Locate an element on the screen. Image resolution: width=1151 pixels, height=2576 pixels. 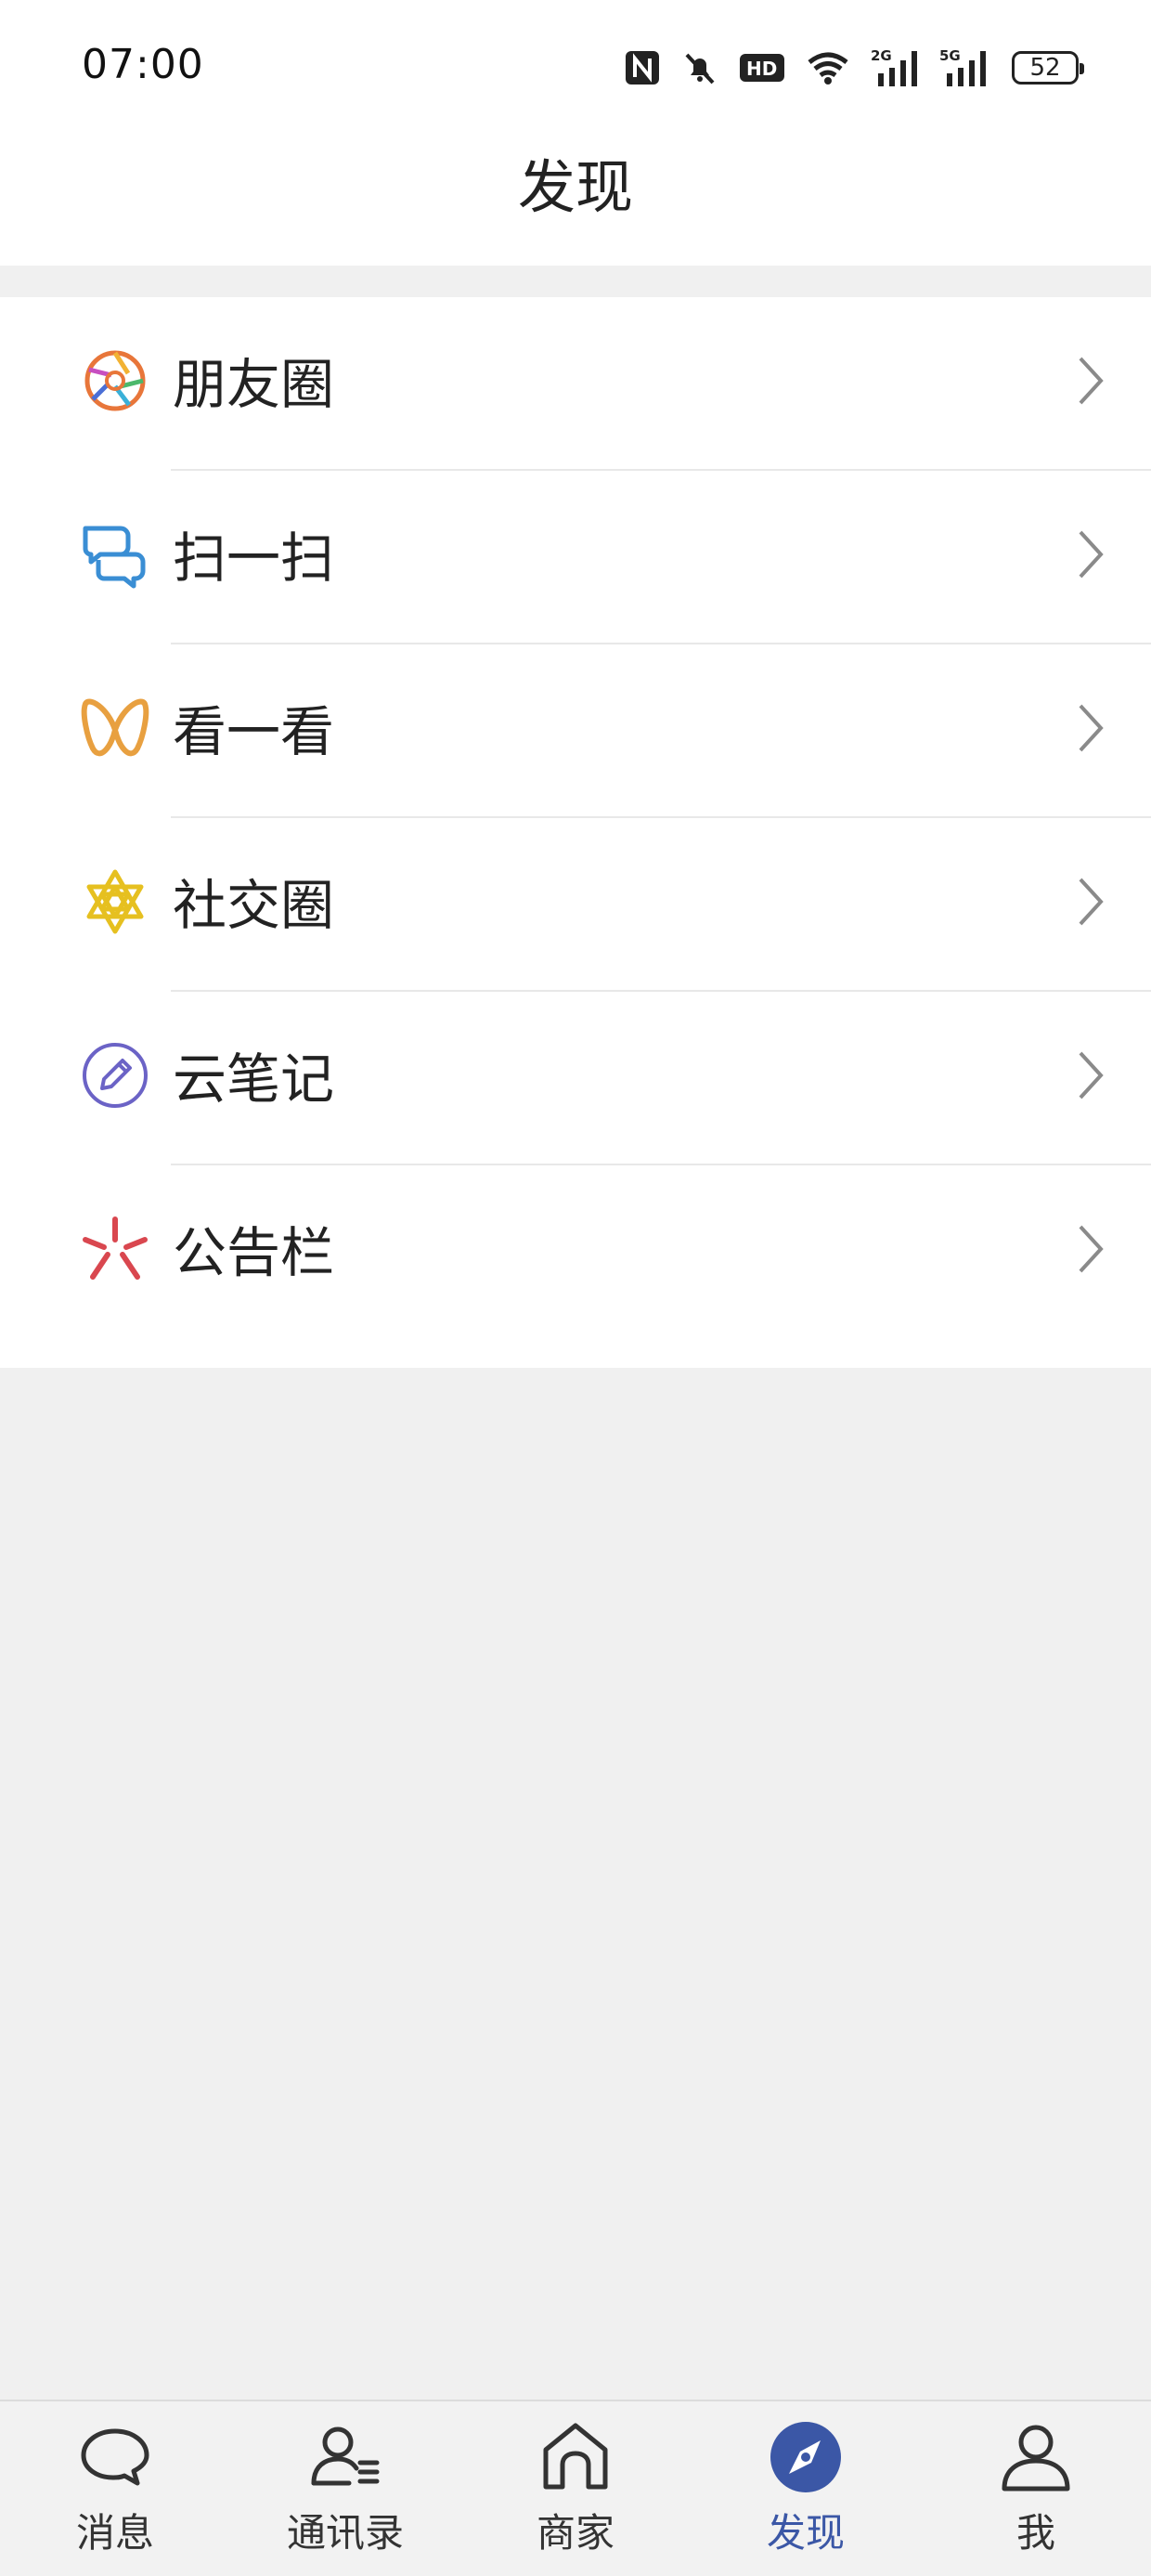
menu-item-bulletin: 公告栏 is located at coordinates (575, 1266).